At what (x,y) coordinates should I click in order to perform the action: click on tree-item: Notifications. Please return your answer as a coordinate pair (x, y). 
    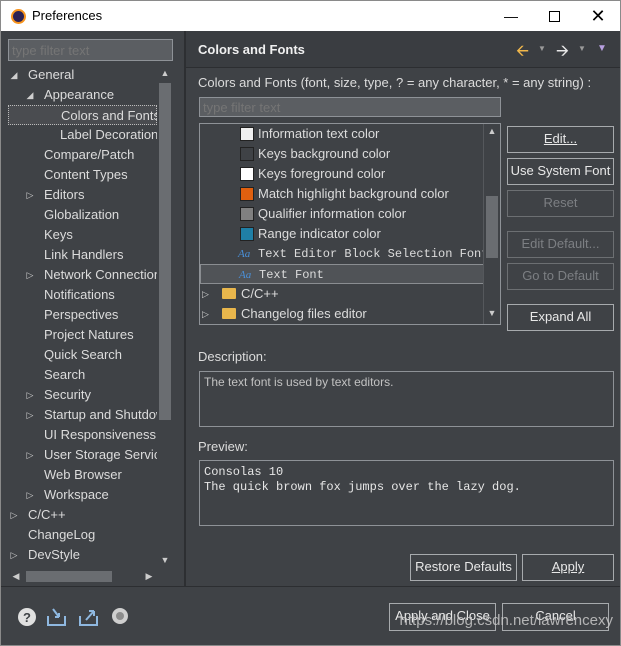
    Looking at the image, I should click on (82, 295).